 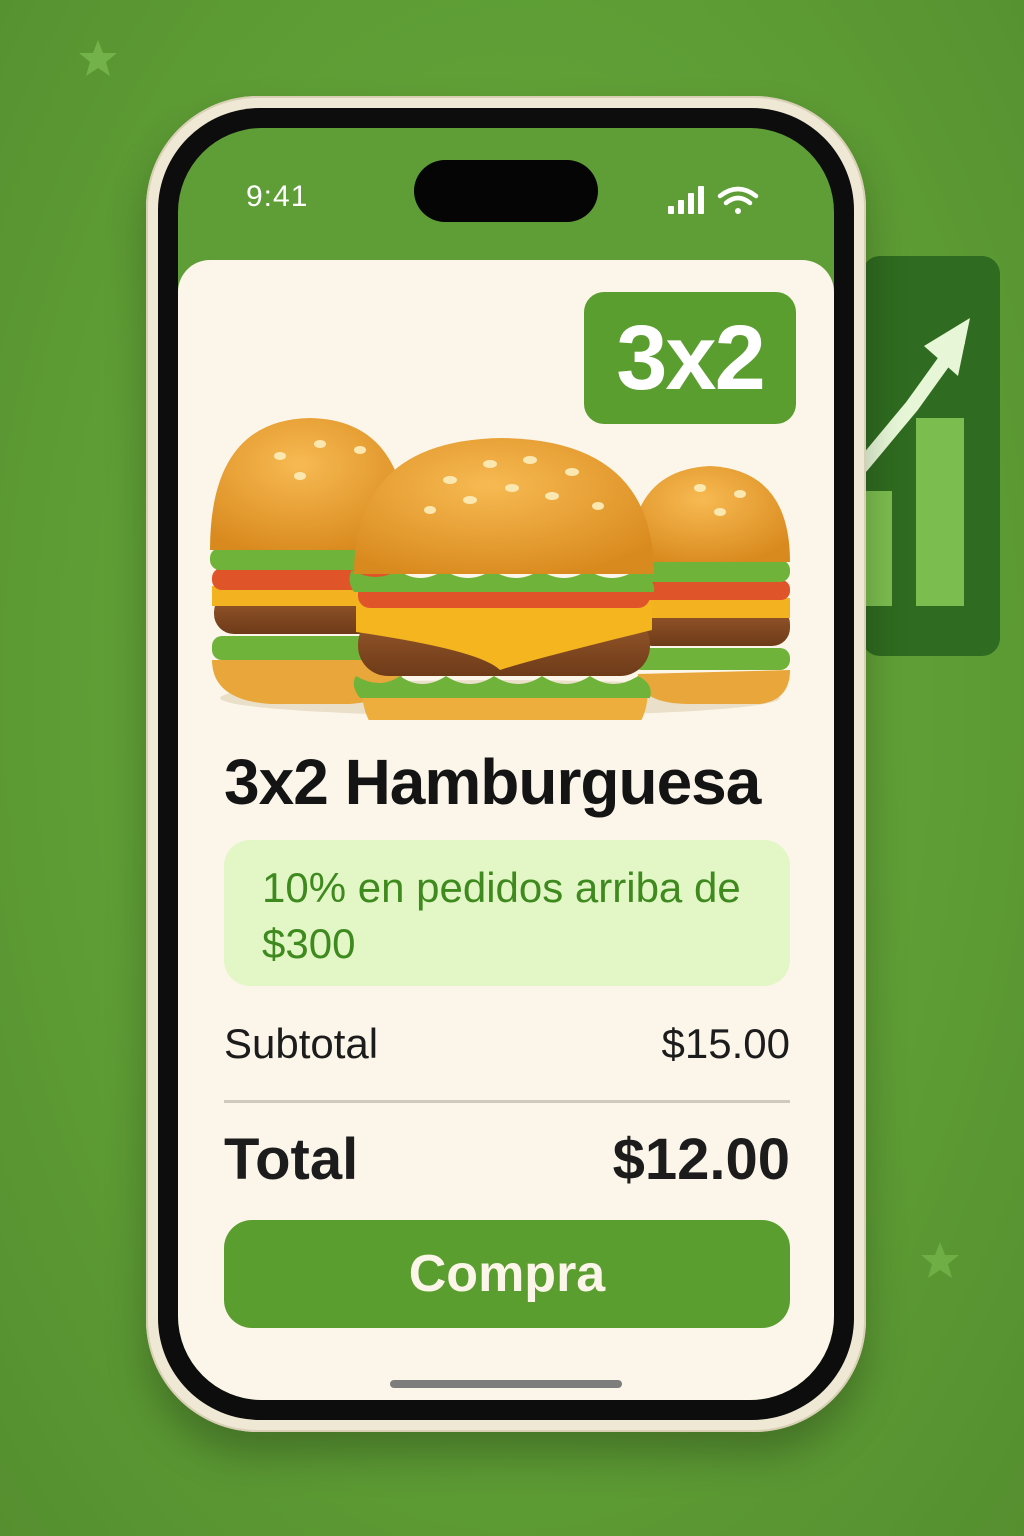 I want to click on total-label: Total, so click(x=291, y=1159).